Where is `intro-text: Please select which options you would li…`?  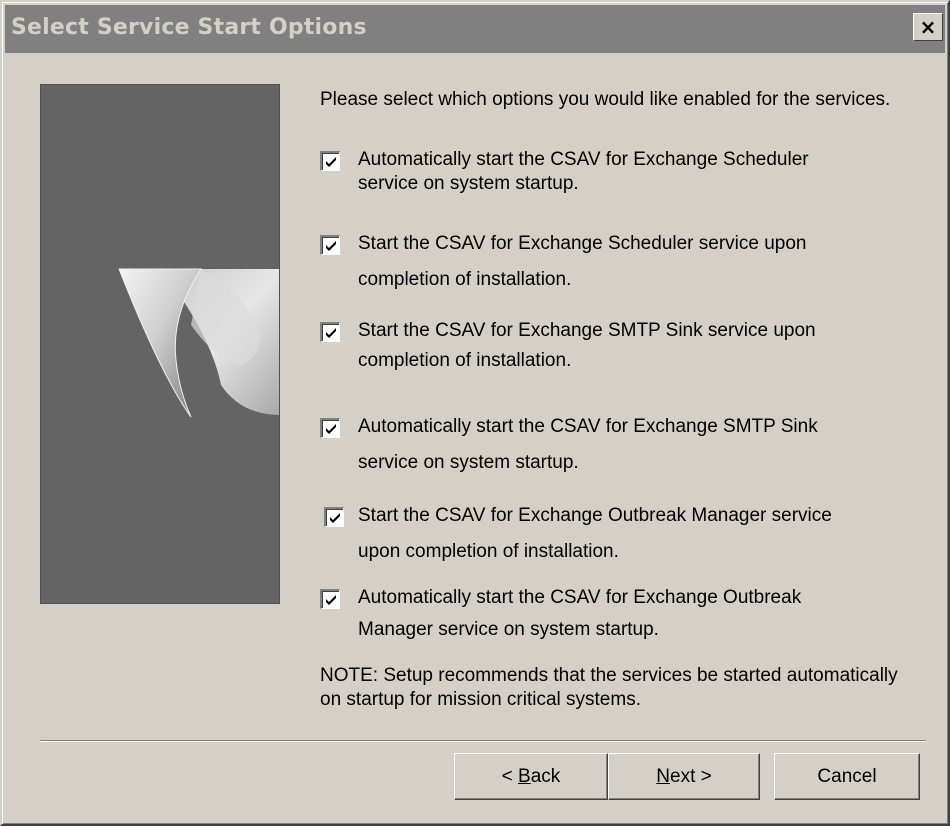 intro-text: Please select which options you would li… is located at coordinates (605, 99).